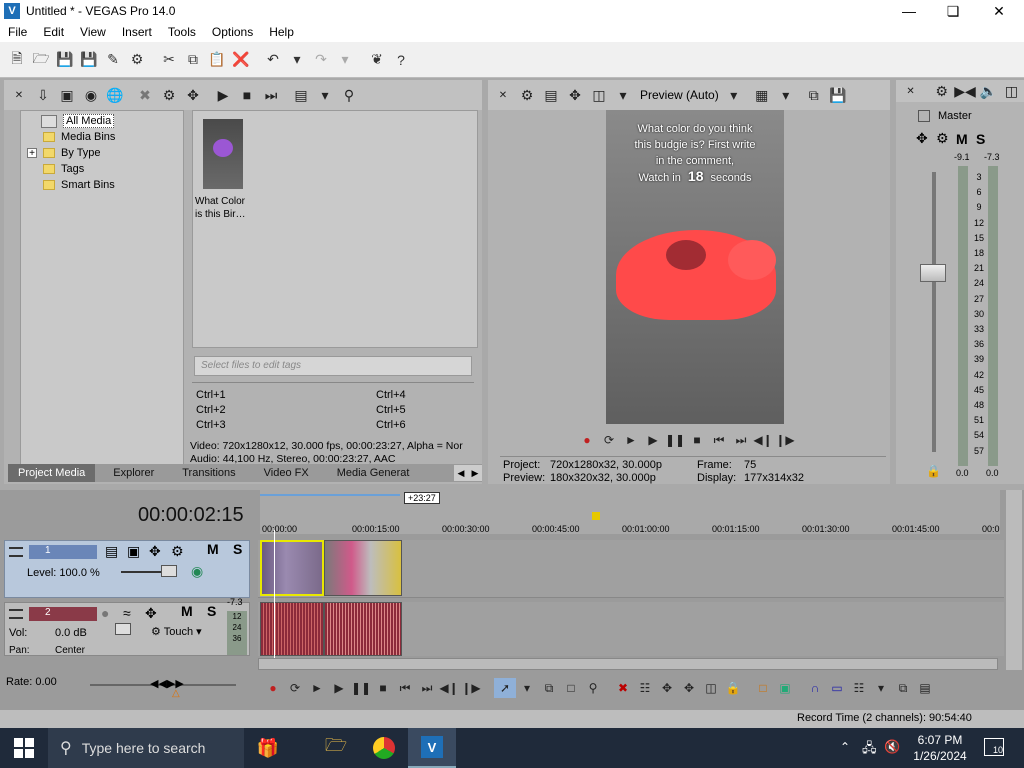 This screenshot has height=768, width=1024. What do you see at coordinates (133, 551) in the screenshot?
I see `composite-mode-icon: ▣` at bounding box center [133, 551].